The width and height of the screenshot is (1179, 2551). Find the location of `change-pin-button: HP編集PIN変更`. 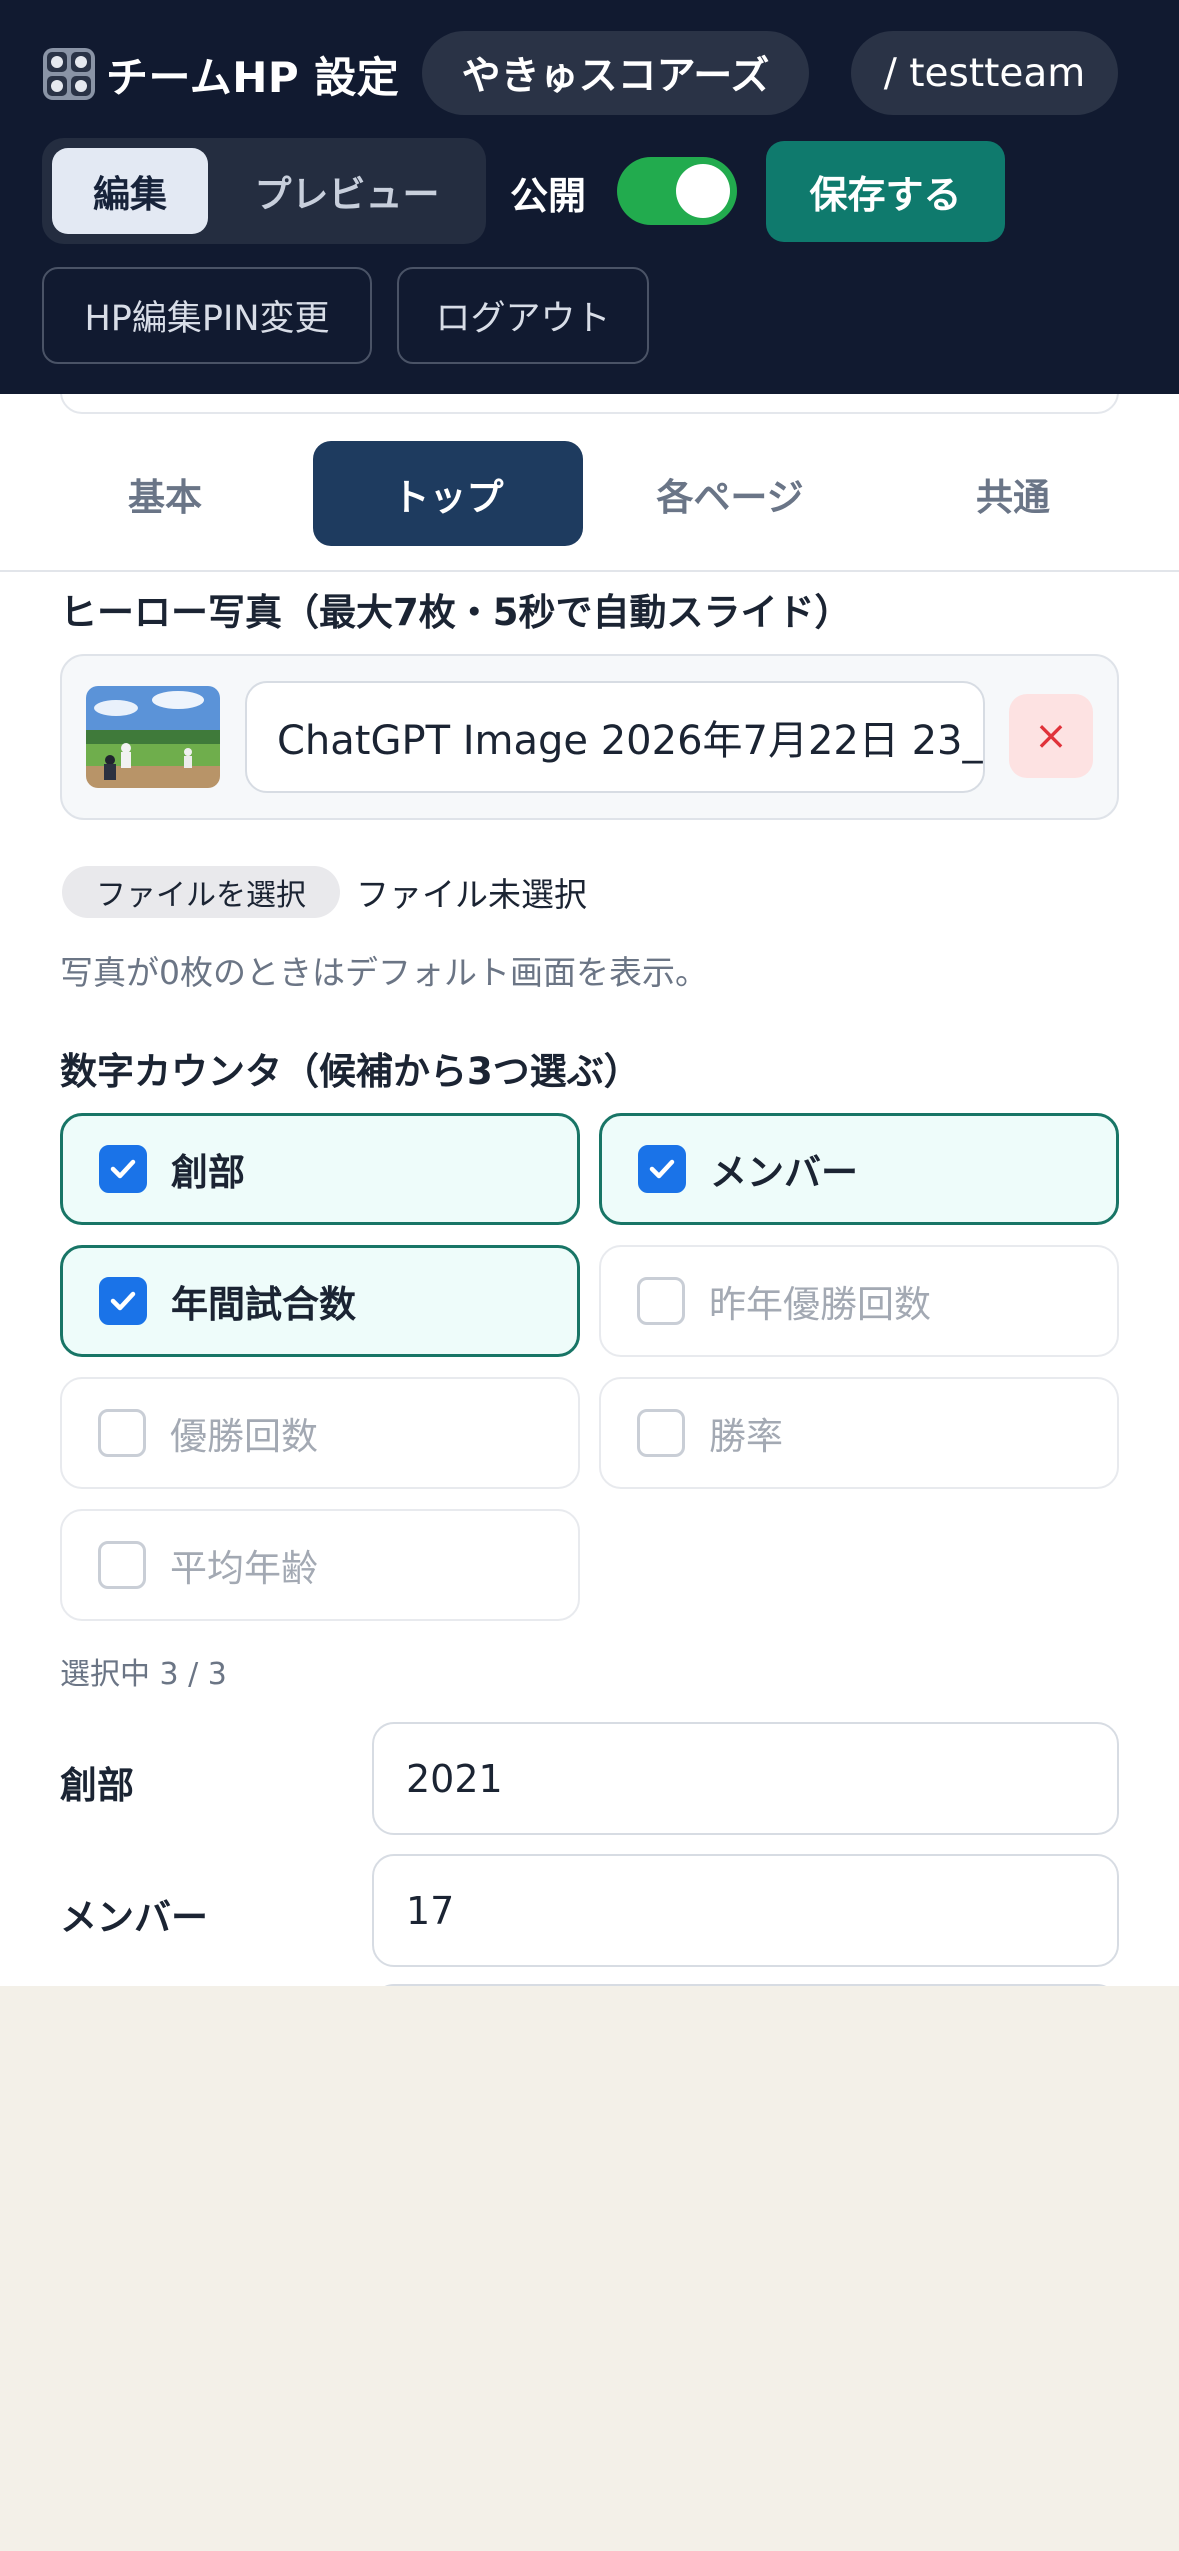

change-pin-button: HP編集PIN変更 is located at coordinates (207, 315).